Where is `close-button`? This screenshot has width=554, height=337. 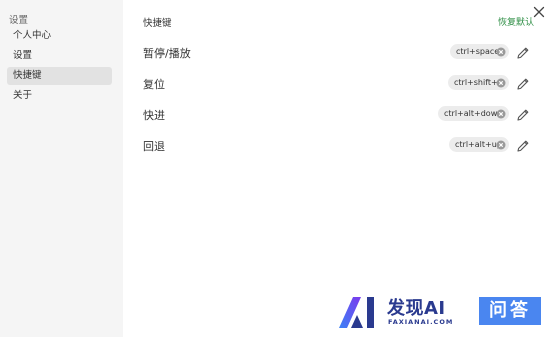 close-button is located at coordinates (539, 12).